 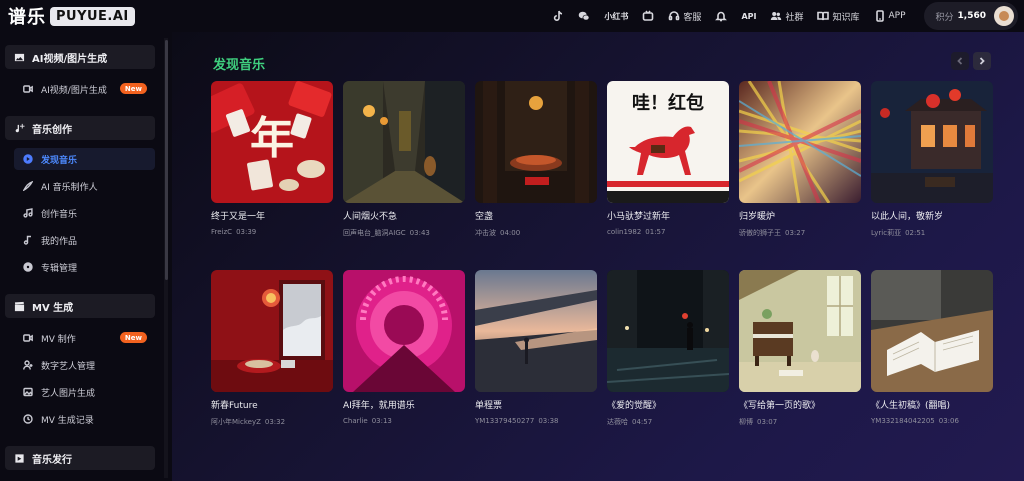 I want to click on song-card: 归岁暖炉 骄傲的狮子王 03:27, so click(x=800, y=159).